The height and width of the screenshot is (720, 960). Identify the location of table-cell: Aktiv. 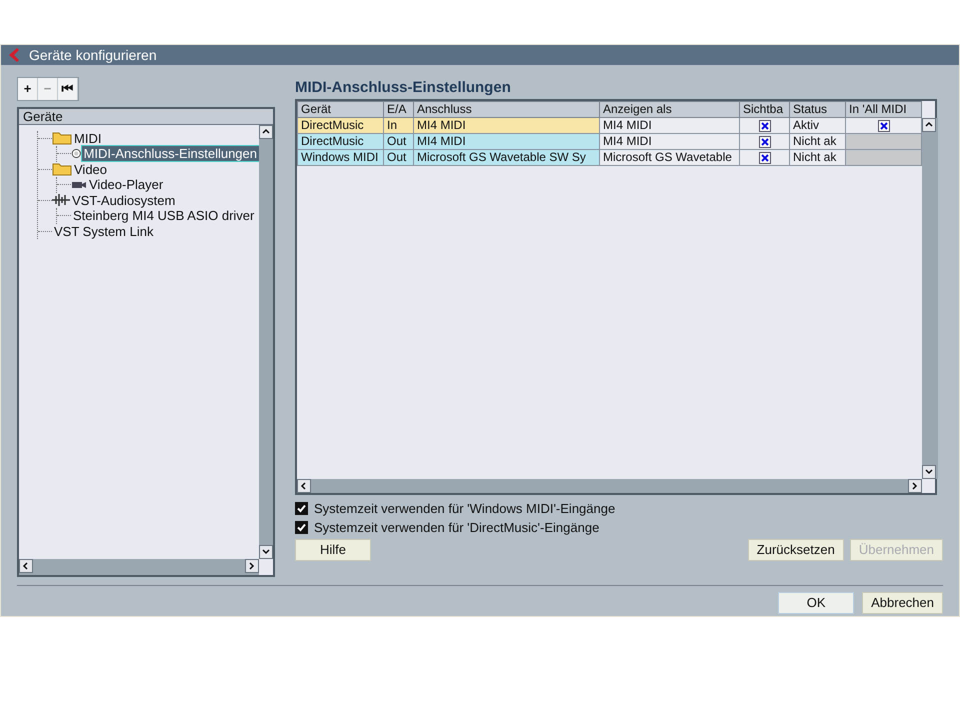
(818, 125).